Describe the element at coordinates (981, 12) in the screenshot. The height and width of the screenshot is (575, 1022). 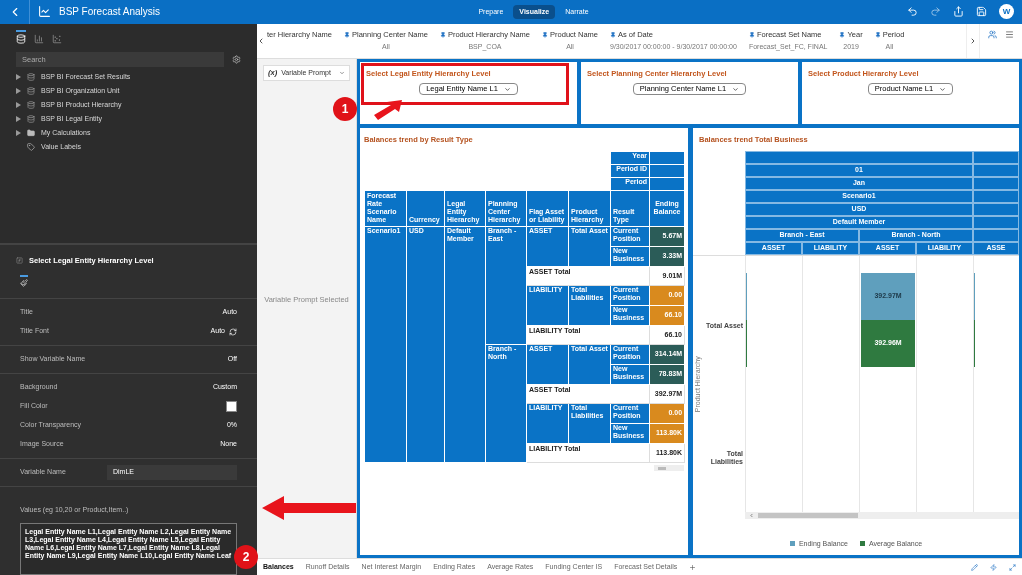
I see `save-icon` at that location.